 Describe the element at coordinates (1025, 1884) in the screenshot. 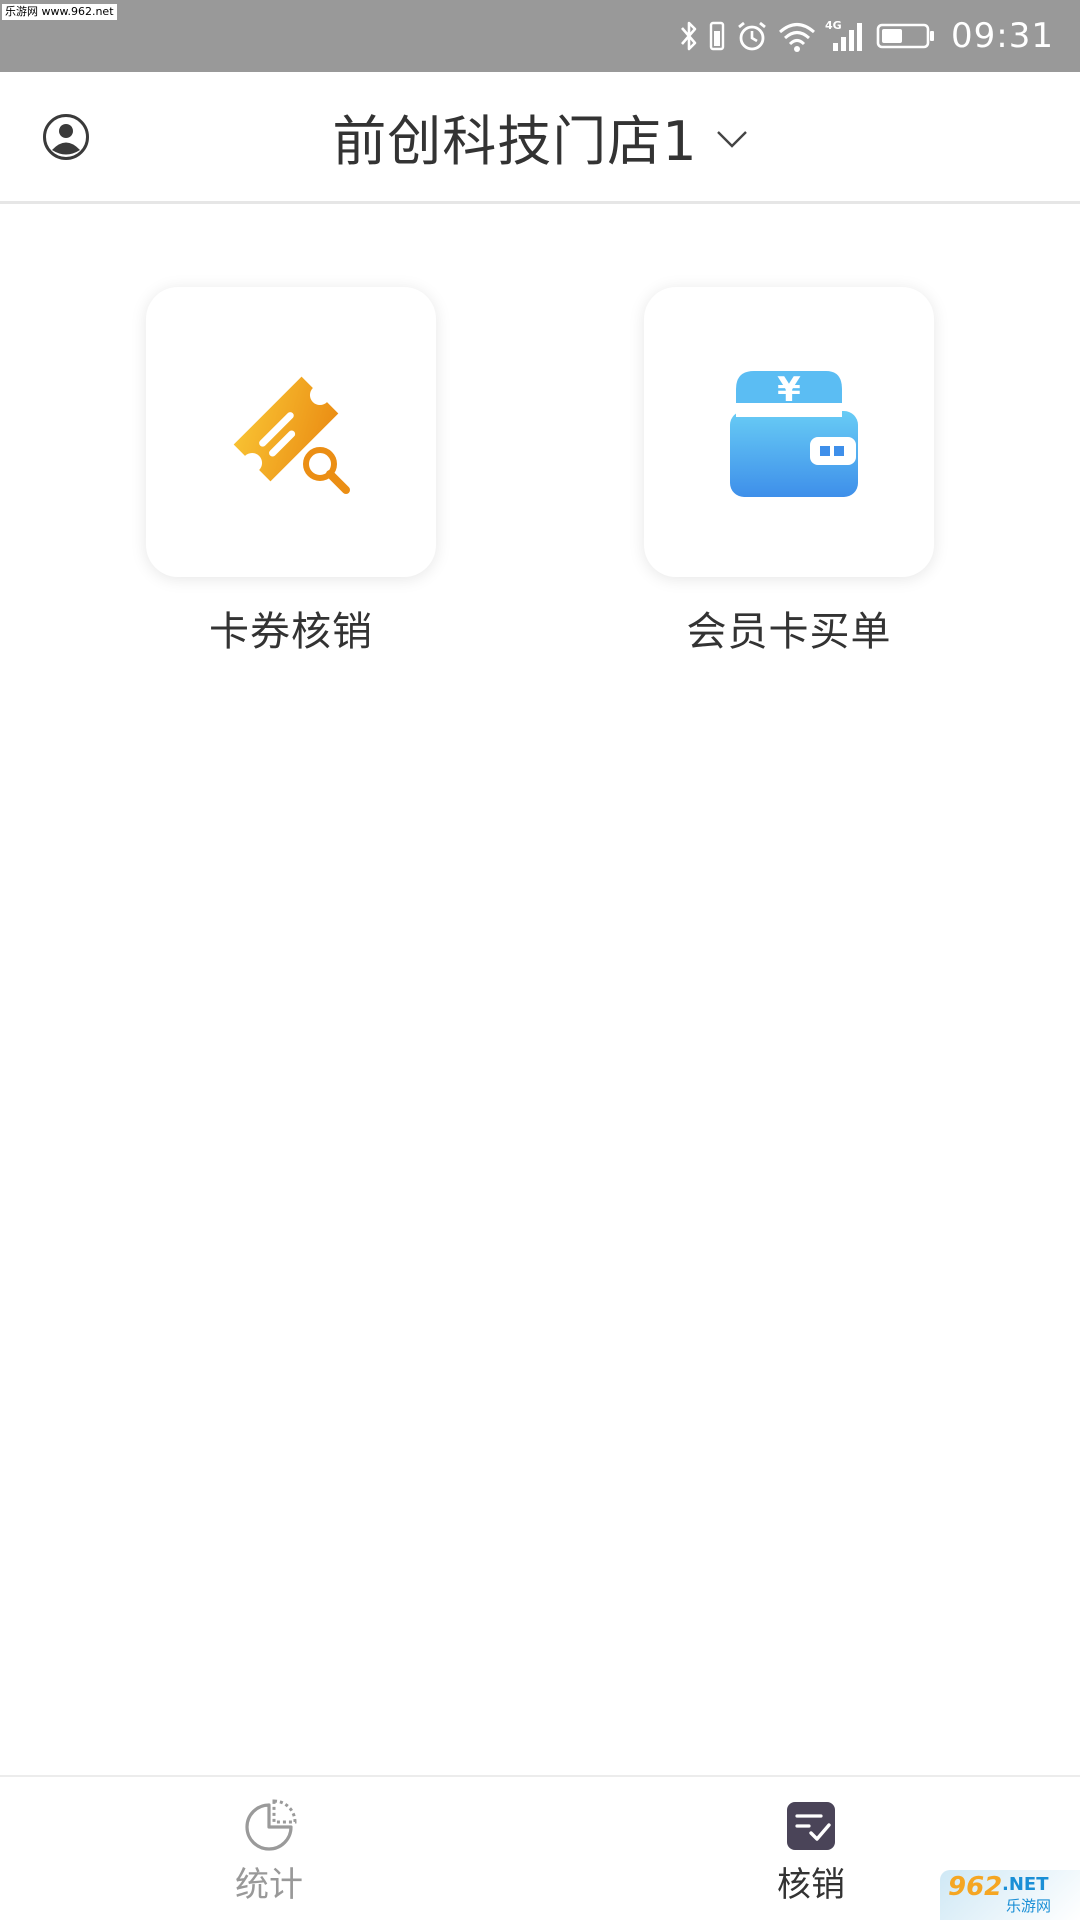

I see `watermark-logo-net: .NET` at that location.